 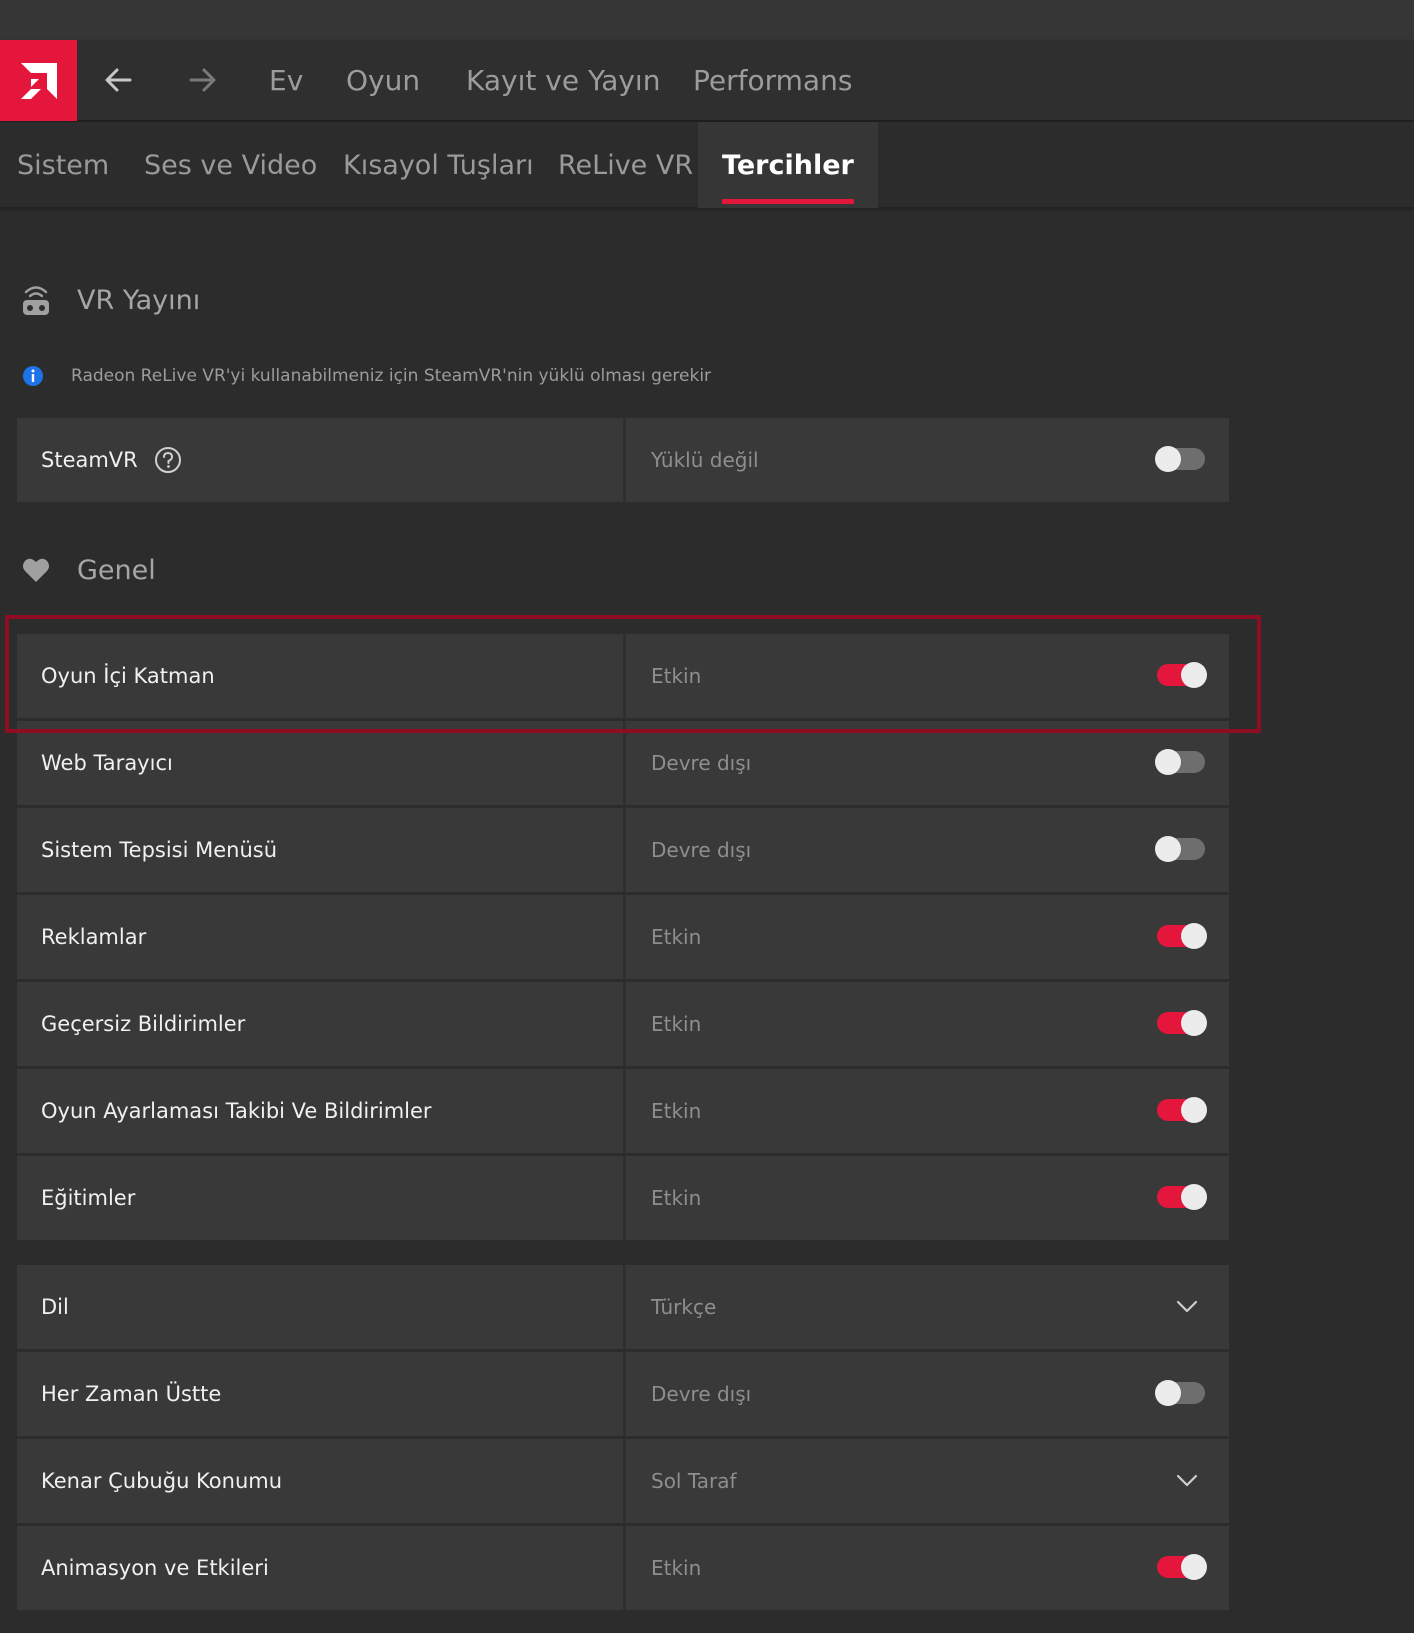 I want to click on setting-label: Reklamlar, so click(x=320, y=937).